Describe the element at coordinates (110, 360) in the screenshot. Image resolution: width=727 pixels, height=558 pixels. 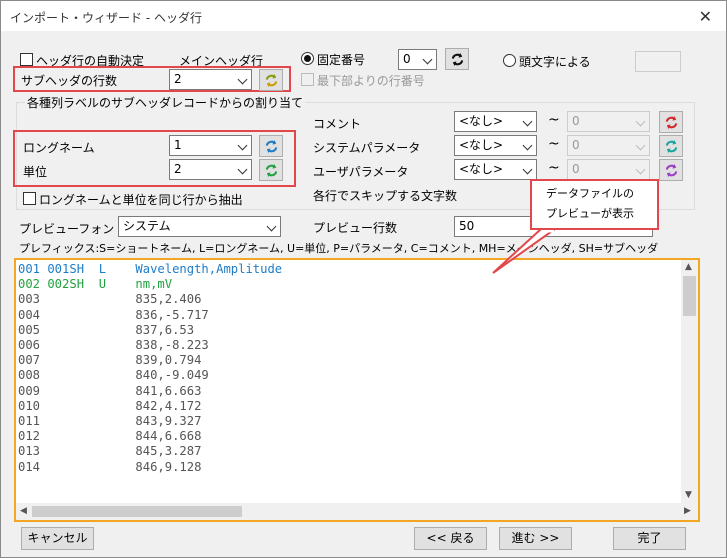
I see `preview-line: 007 839,0.794` at that location.